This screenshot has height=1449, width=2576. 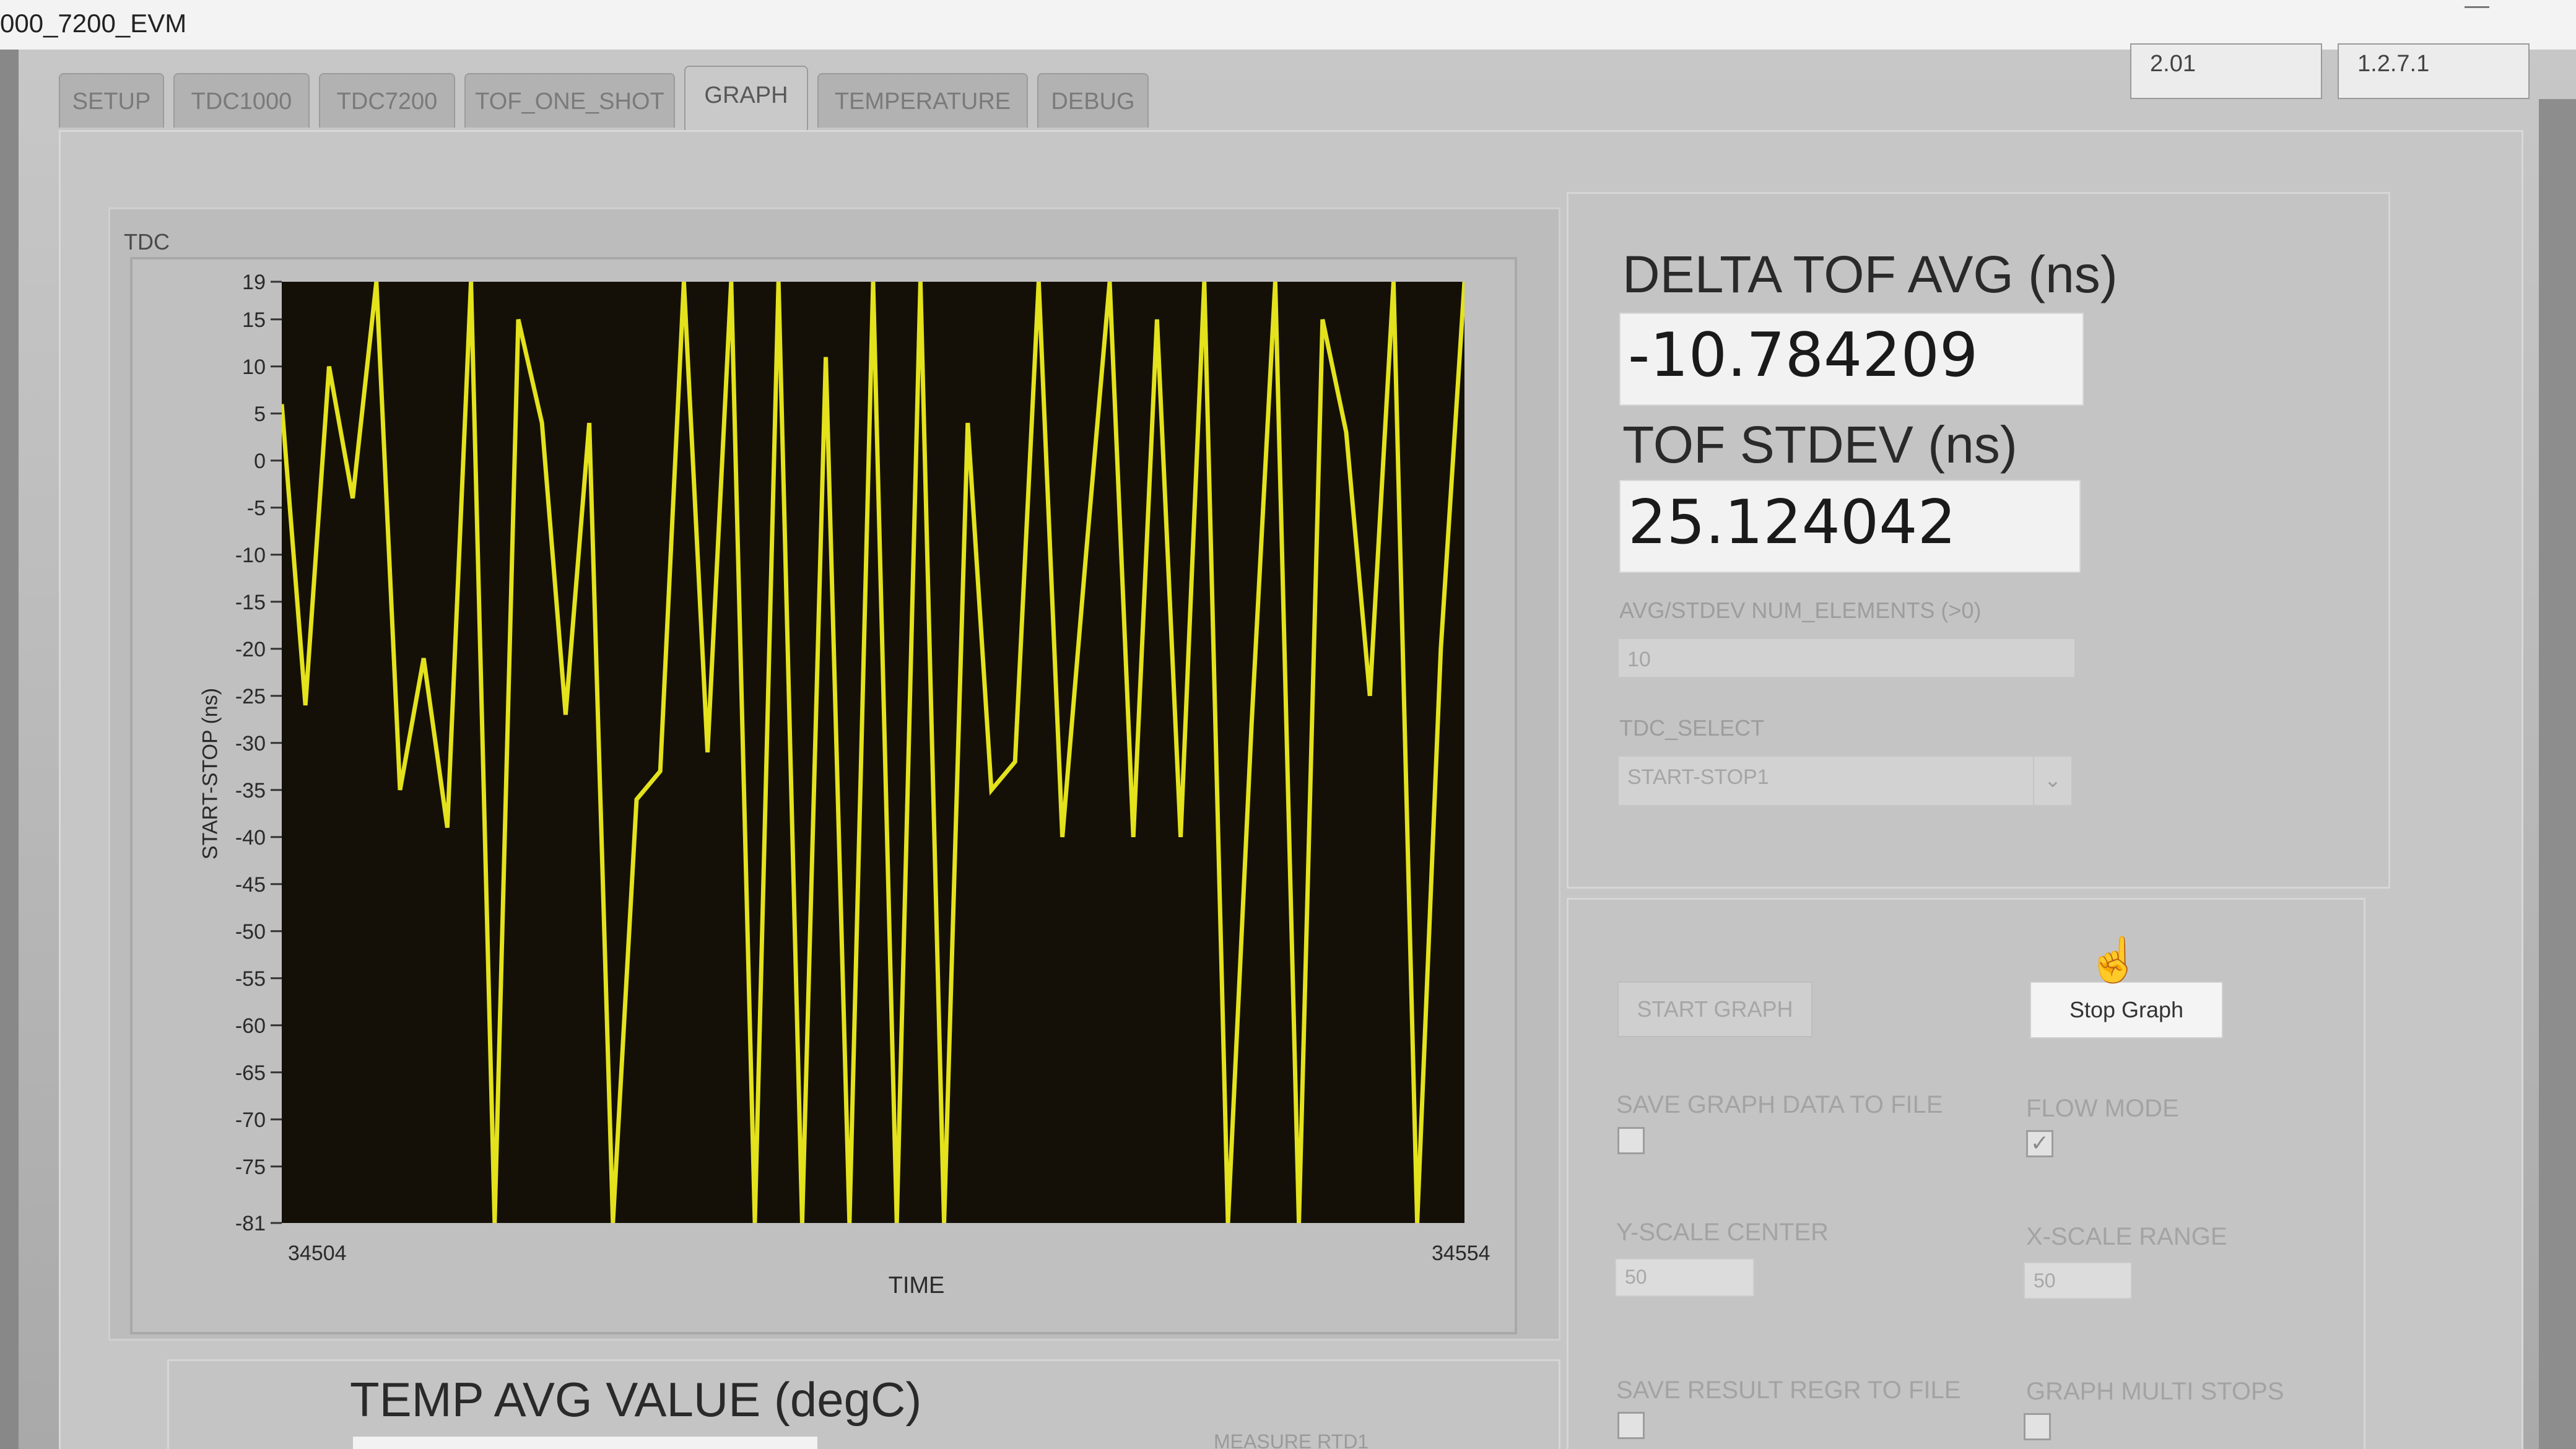 What do you see at coordinates (1846, 658) in the screenshot?
I see `num-elements-input: 10` at bounding box center [1846, 658].